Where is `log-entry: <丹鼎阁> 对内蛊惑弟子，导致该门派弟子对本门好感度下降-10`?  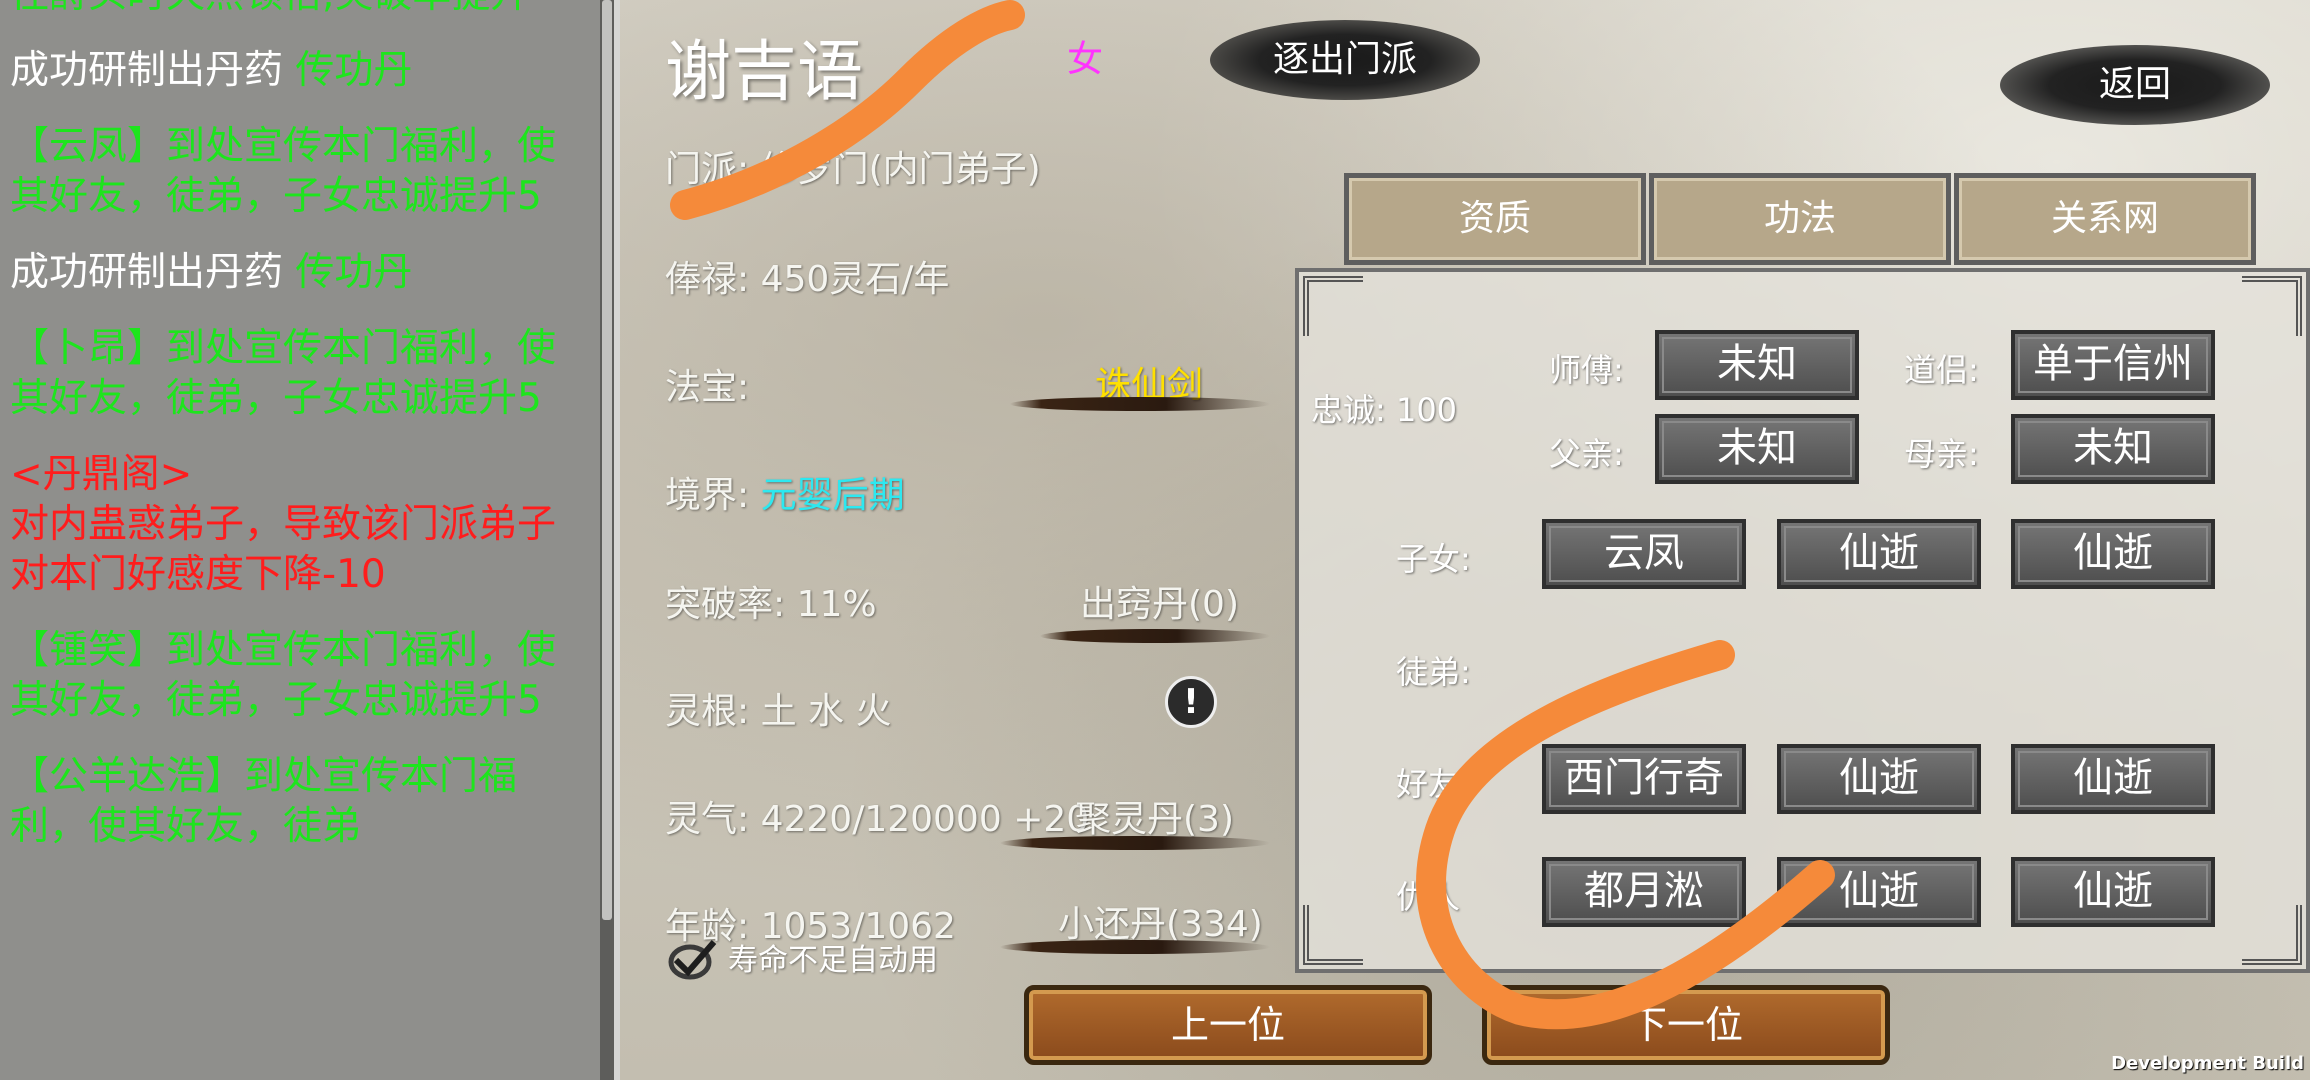 log-entry: <丹鼎阁> 对内蛊惑弟子，导致该门派弟子对本门好感度下降-10 is located at coordinates (290, 525).